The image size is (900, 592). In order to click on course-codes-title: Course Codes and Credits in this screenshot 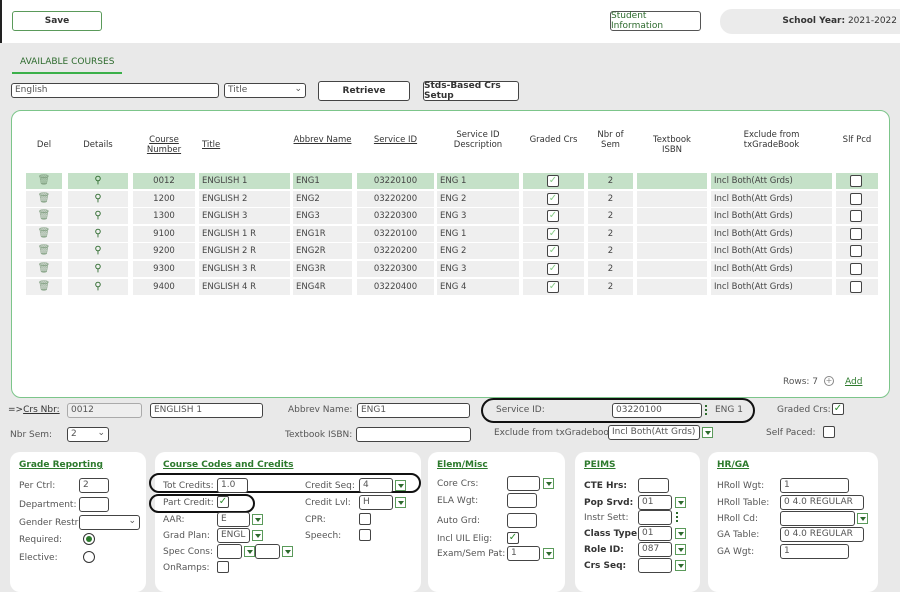, I will do `click(228, 465)`.